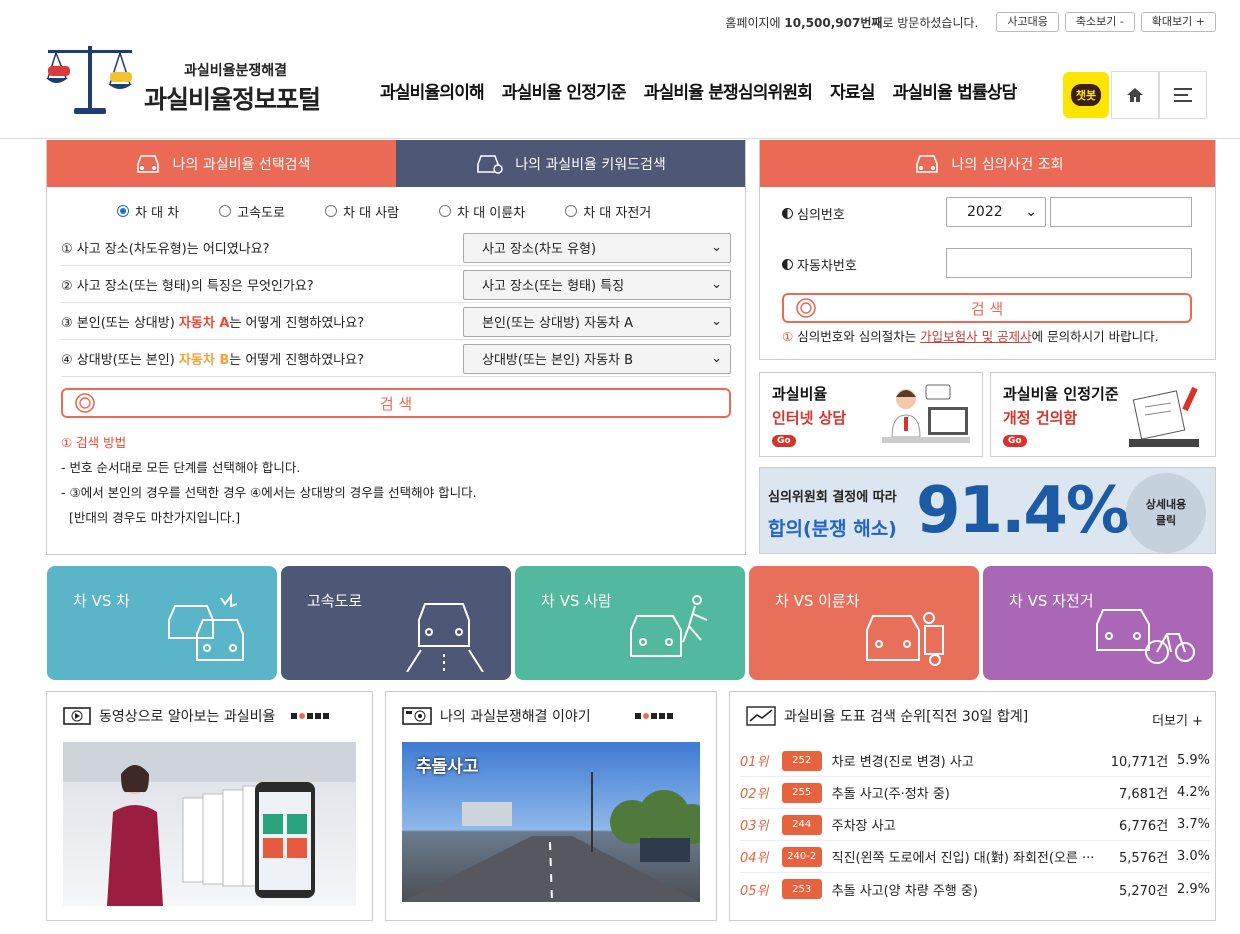 This screenshot has height=934, width=1240. What do you see at coordinates (975, 889) in the screenshot?
I see `ranking-row: 05위 253 추돌 사고(양 차량 주행 중) 5,270건 2.9%` at bounding box center [975, 889].